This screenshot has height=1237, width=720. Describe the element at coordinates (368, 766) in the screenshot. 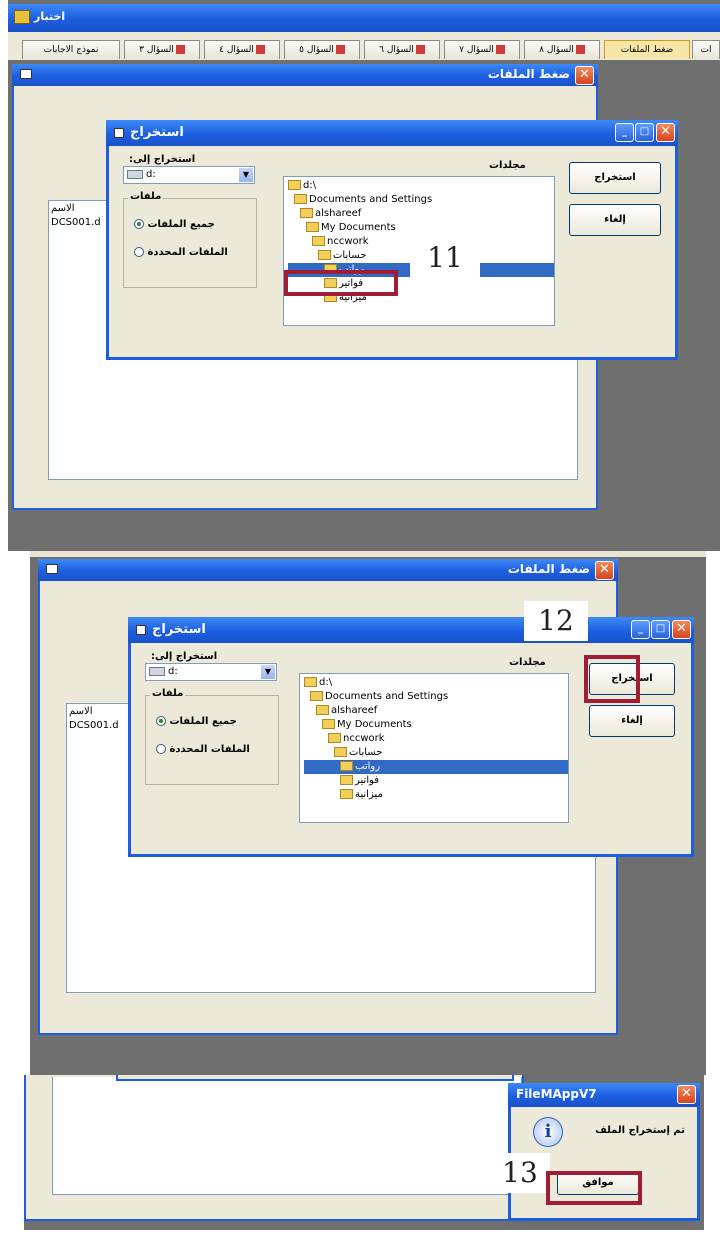

I see `folder-tree-label: رواتب` at that location.